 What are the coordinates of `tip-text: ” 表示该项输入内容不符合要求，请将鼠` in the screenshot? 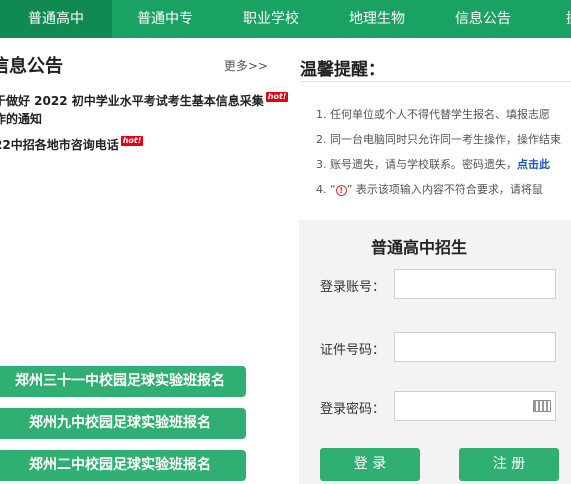 It's located at (444, 189).